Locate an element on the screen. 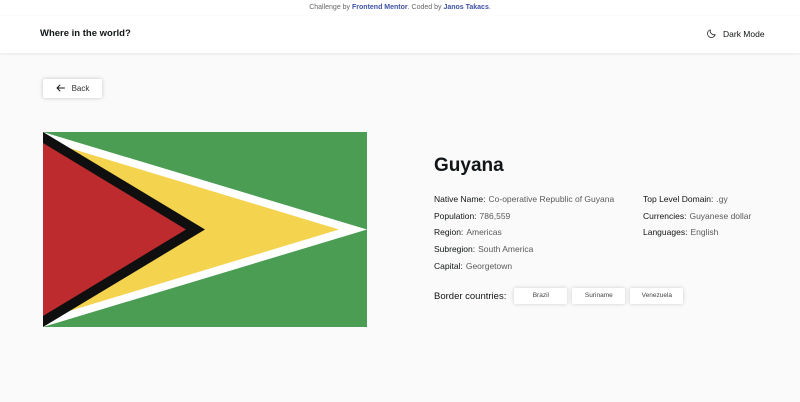 This screenshot has width=800, height=402. border-country-list: Brazil Suriname Venezuela is located at coordinates (599, 296).